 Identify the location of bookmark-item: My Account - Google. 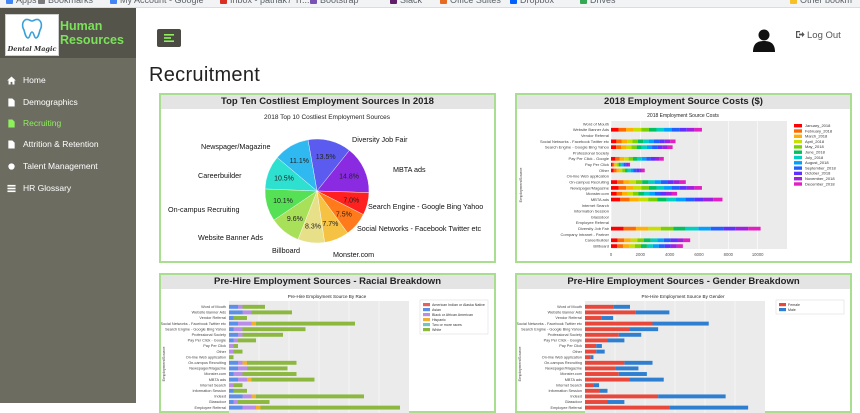
(157, 2).